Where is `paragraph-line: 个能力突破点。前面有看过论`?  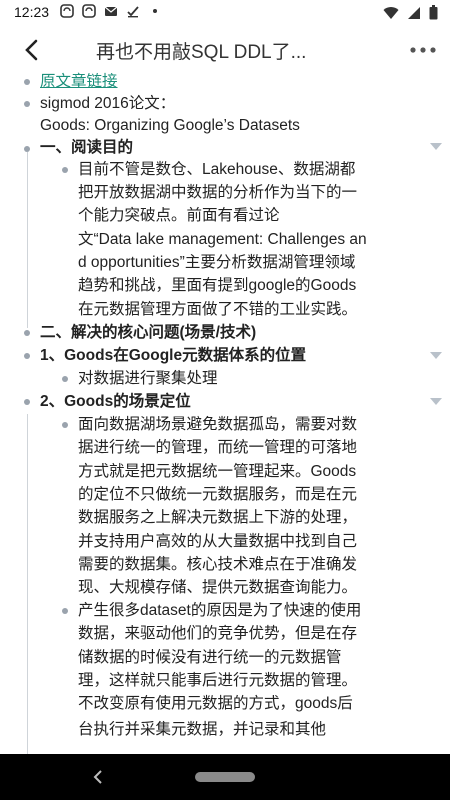 paragraph-line: 个能力突破点。前面有看过论 is located at coordinates (179, 215).